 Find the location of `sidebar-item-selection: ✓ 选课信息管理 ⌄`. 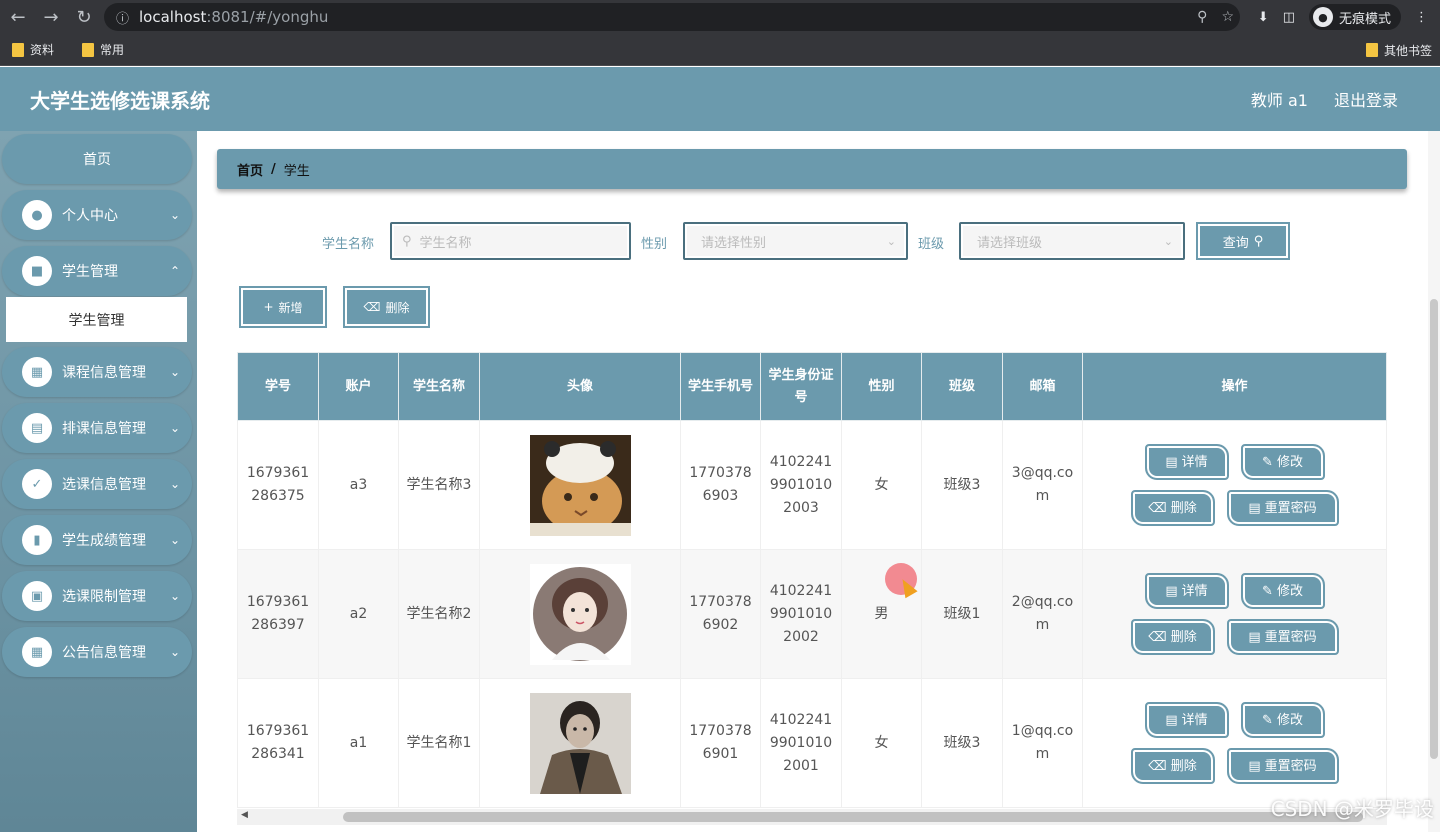

sidebar-item-selection: ✓ 选课信息管理 ⌄ is located at coordinates (97, 484).